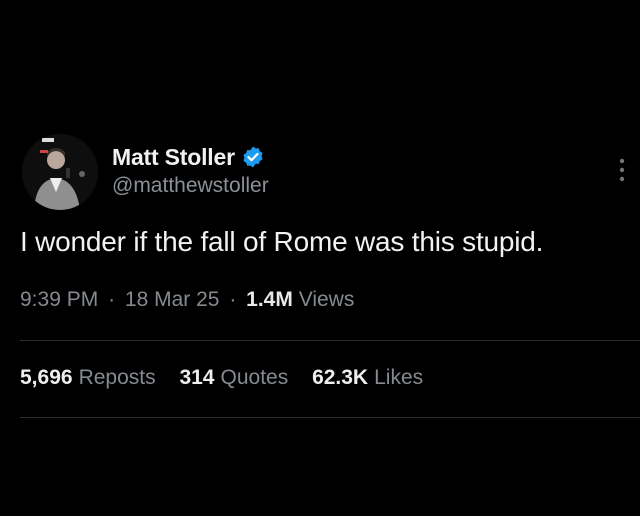 The image size is (640, 516). I want to click on reposts-stat: 5,696 Reposts, so click(88, 378).